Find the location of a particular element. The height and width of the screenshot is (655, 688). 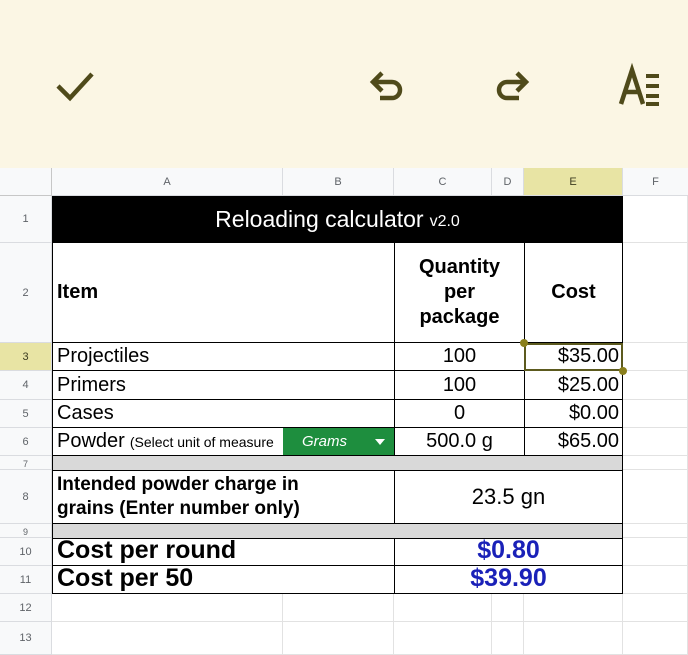

item-cost-cell: $35.00 is located at coordinates (573, 357).